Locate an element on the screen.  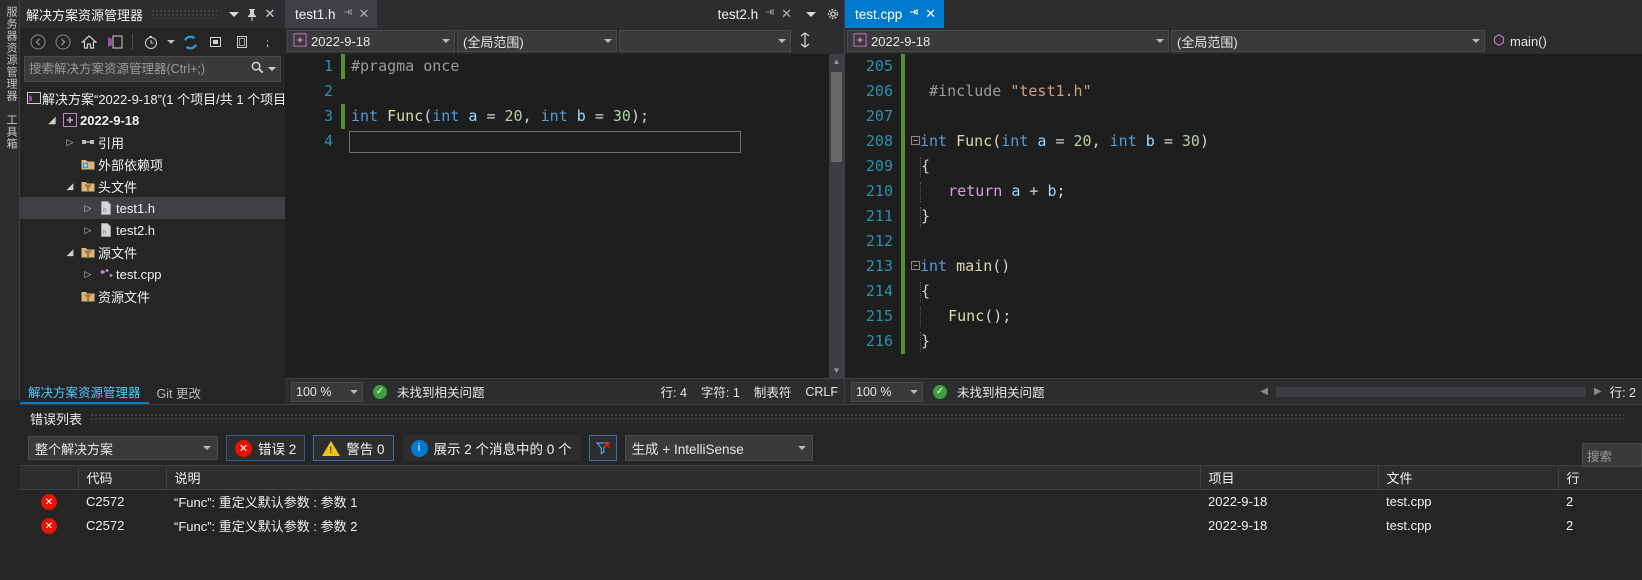
vertical-tab-server-explorer: 服务器资源管理器 is located at coordinates (11, 54).